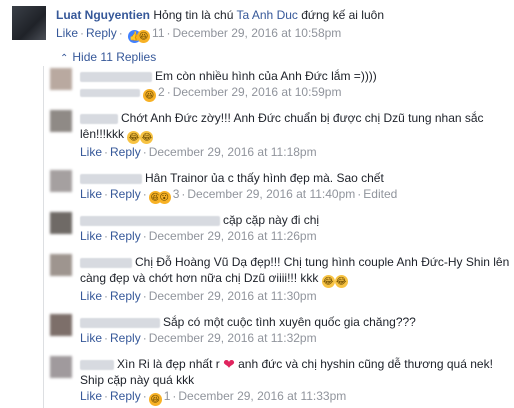 The height and width of the screenshot is (408, 514). I want to click on reply-date: December 29, 2016 at 11:18pm, so click(233, 152).